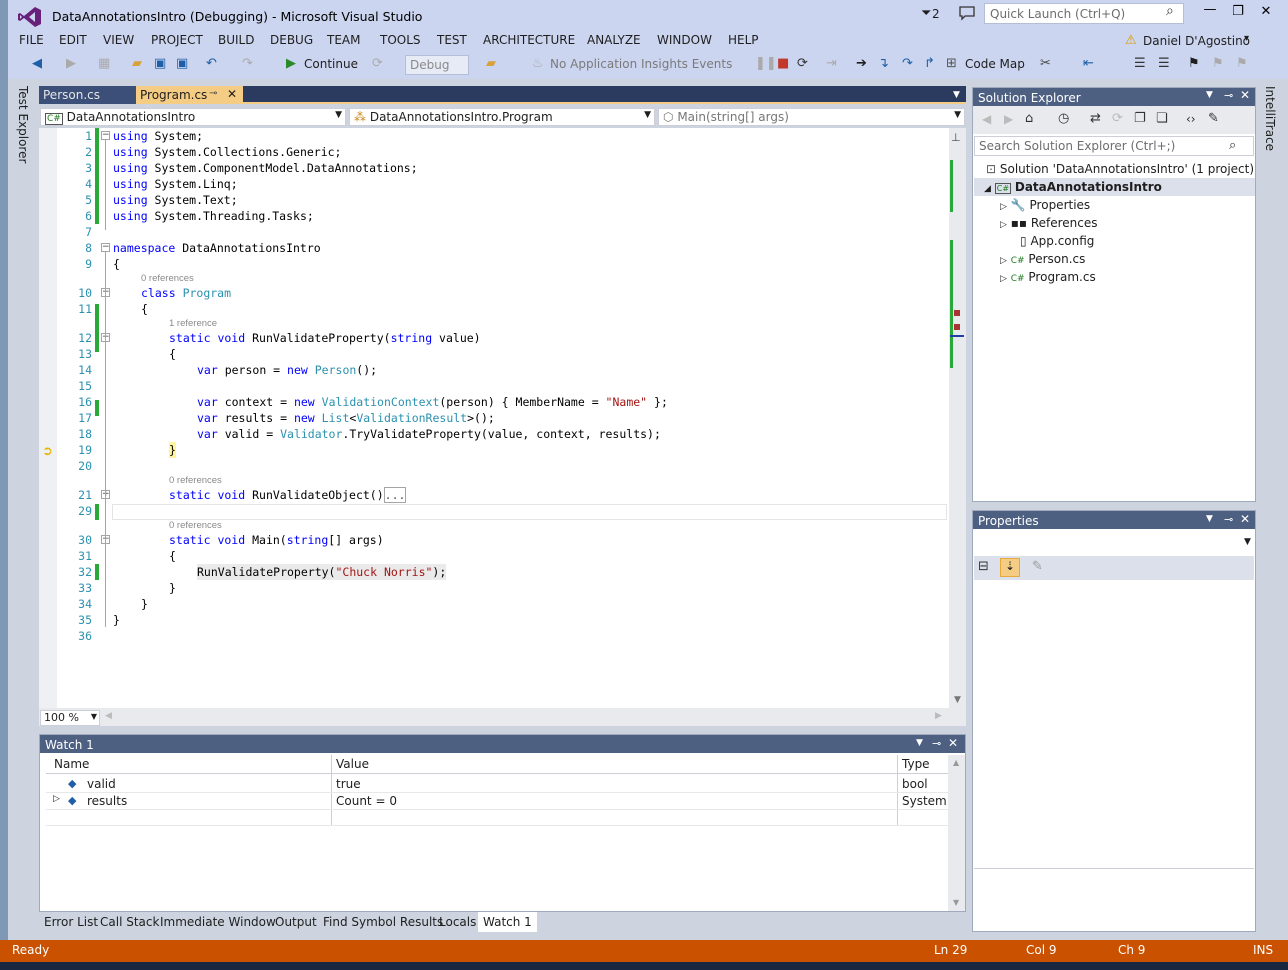 The width and height of the screenshot is (1288, 970). What do you see at coordinates (400, 40) in the screenshot?
I see `menu-tools: TOOLS` at bounding box center [400, 40].